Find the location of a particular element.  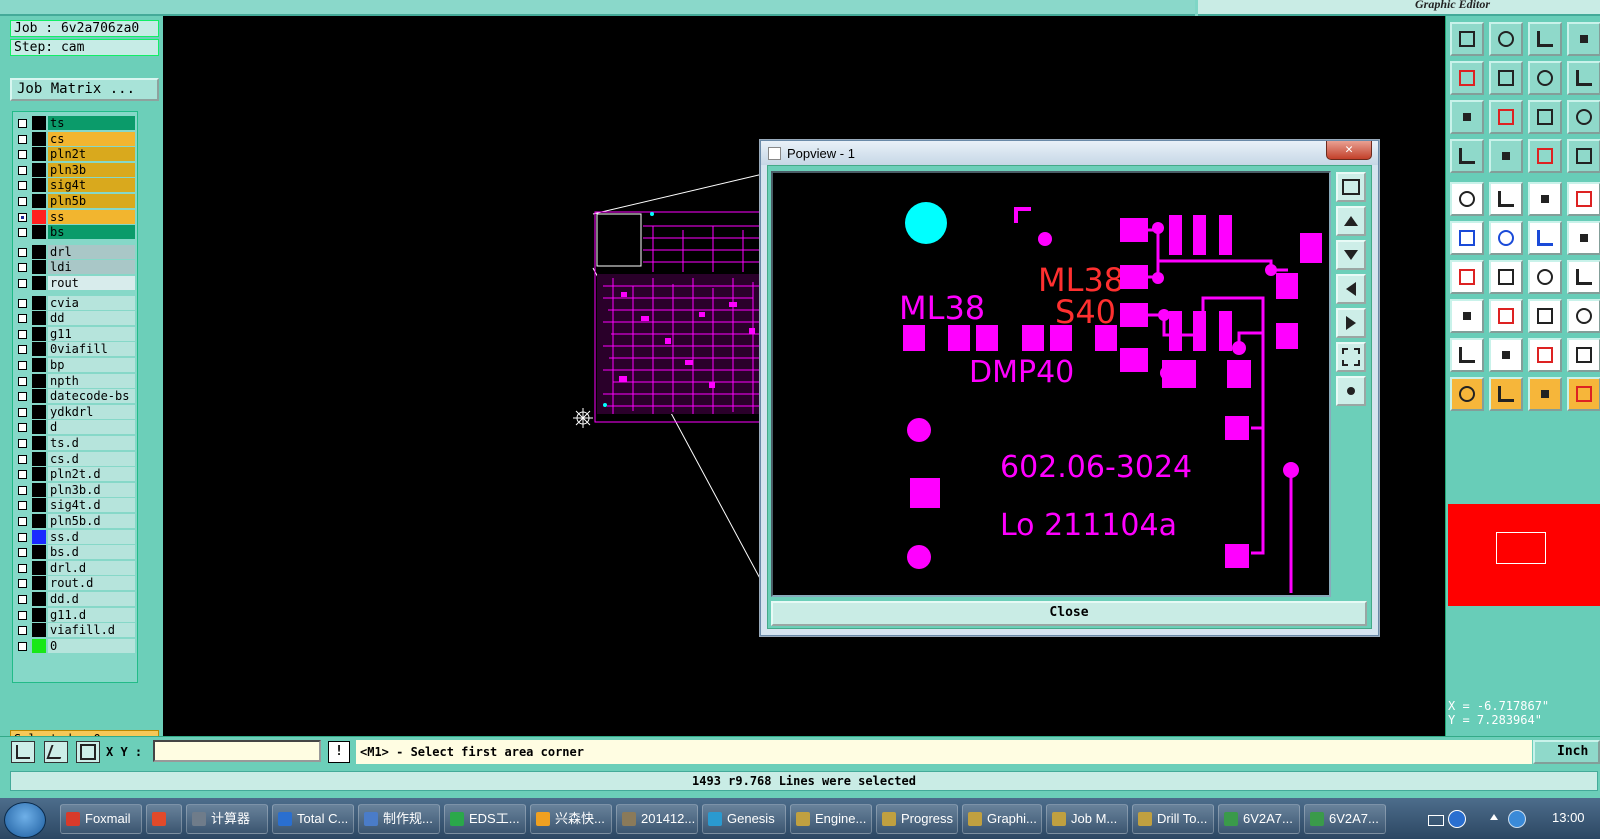

layer-row-datecode-bs: datecode-bs is located at coordinates (75, 396).